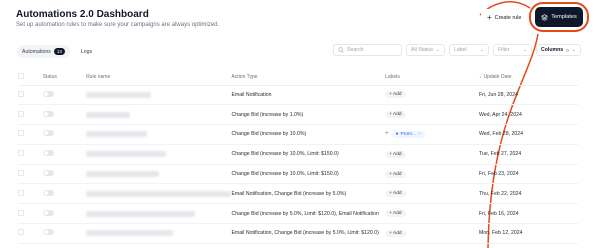 Image resolution: width=600 pixels, height=248 pixels. I want to click on status-select: All Status ⌄, so click(425, 50).